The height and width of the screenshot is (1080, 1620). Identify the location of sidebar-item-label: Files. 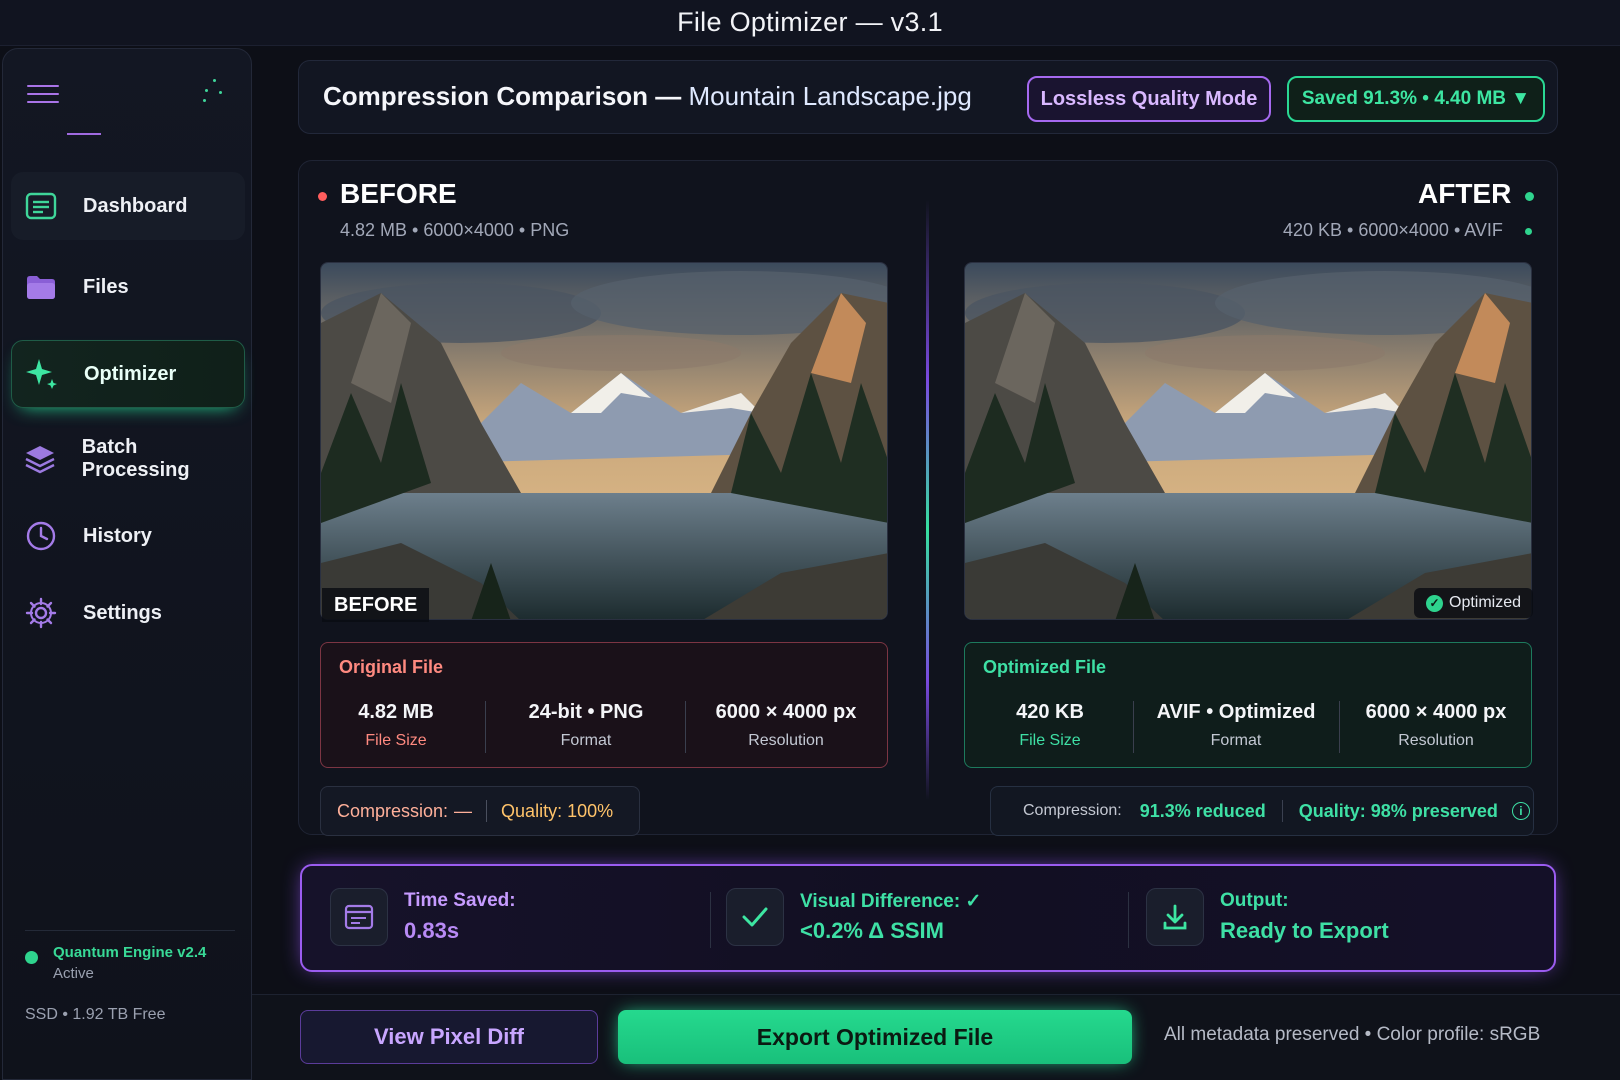
(106, 286).